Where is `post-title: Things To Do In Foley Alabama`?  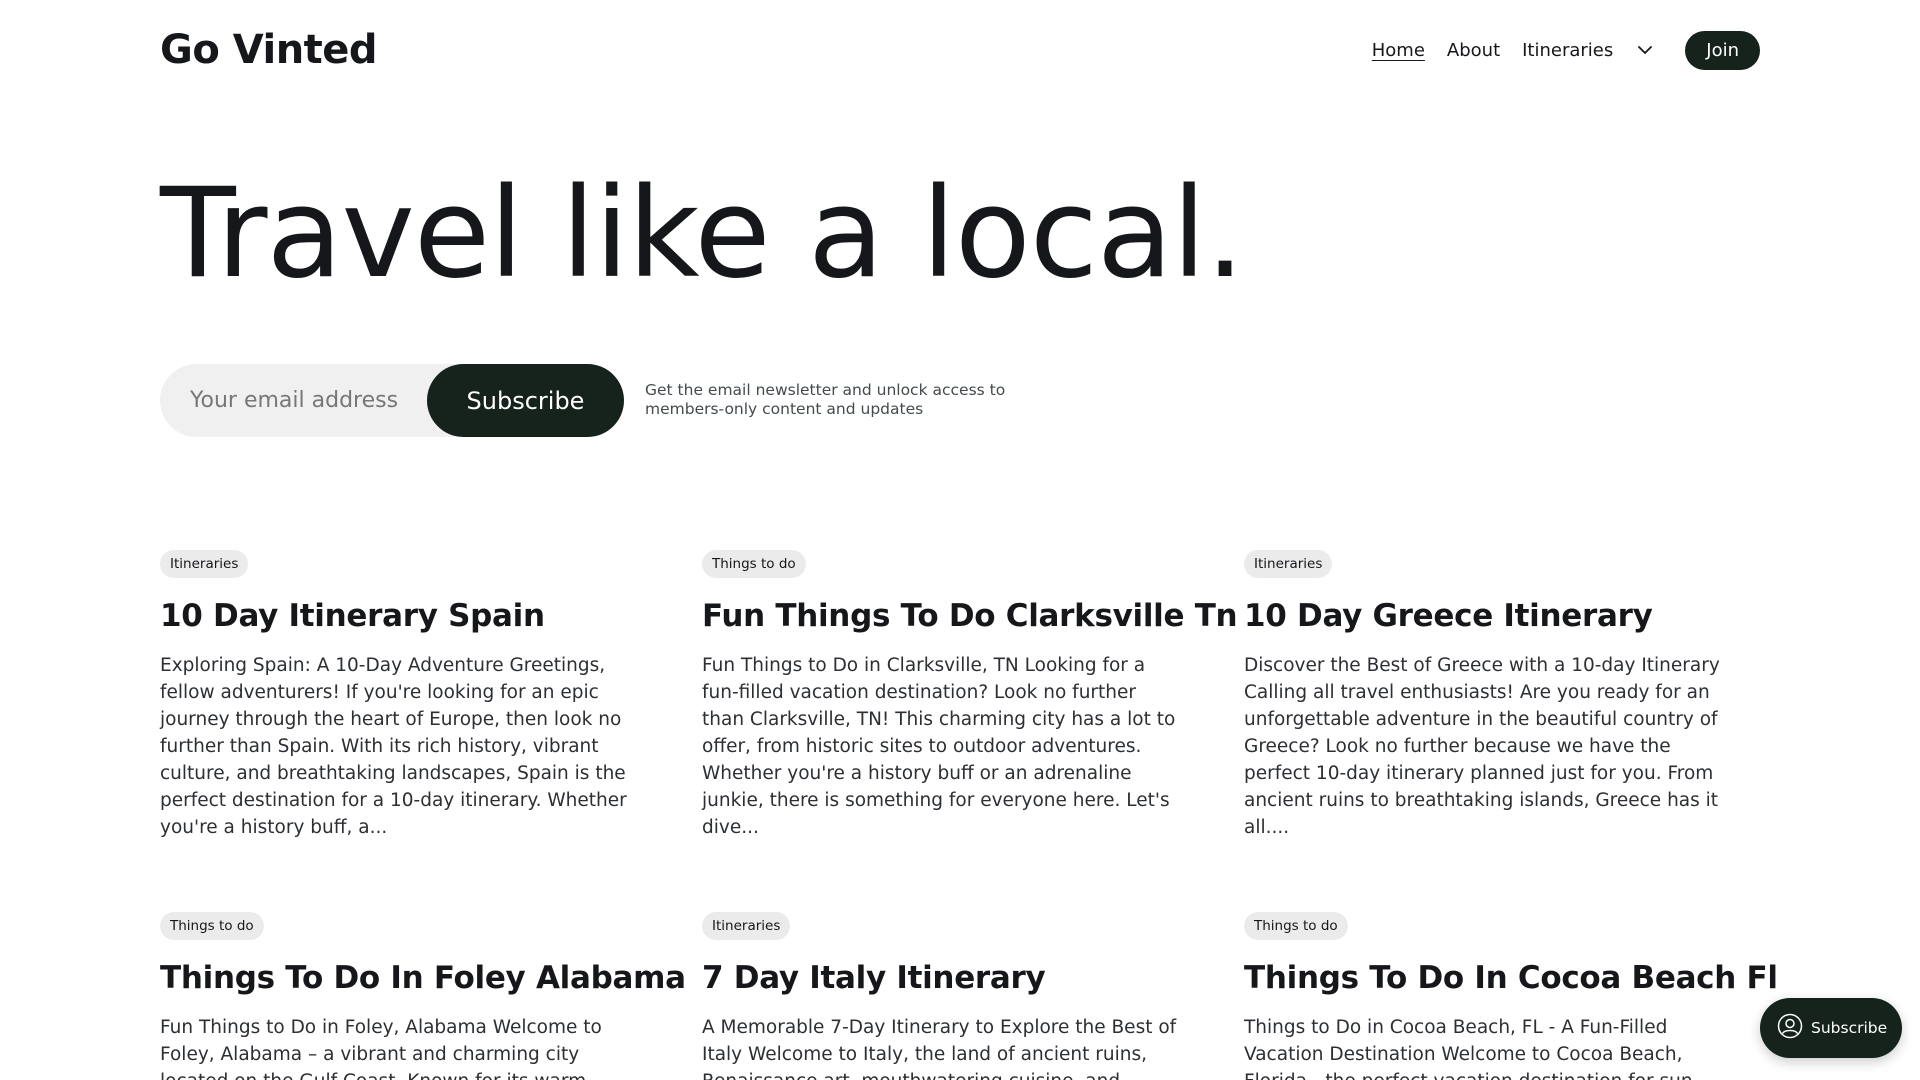
post-title: Things To Do In Foley Alabama is located at coordinates (423, 978).